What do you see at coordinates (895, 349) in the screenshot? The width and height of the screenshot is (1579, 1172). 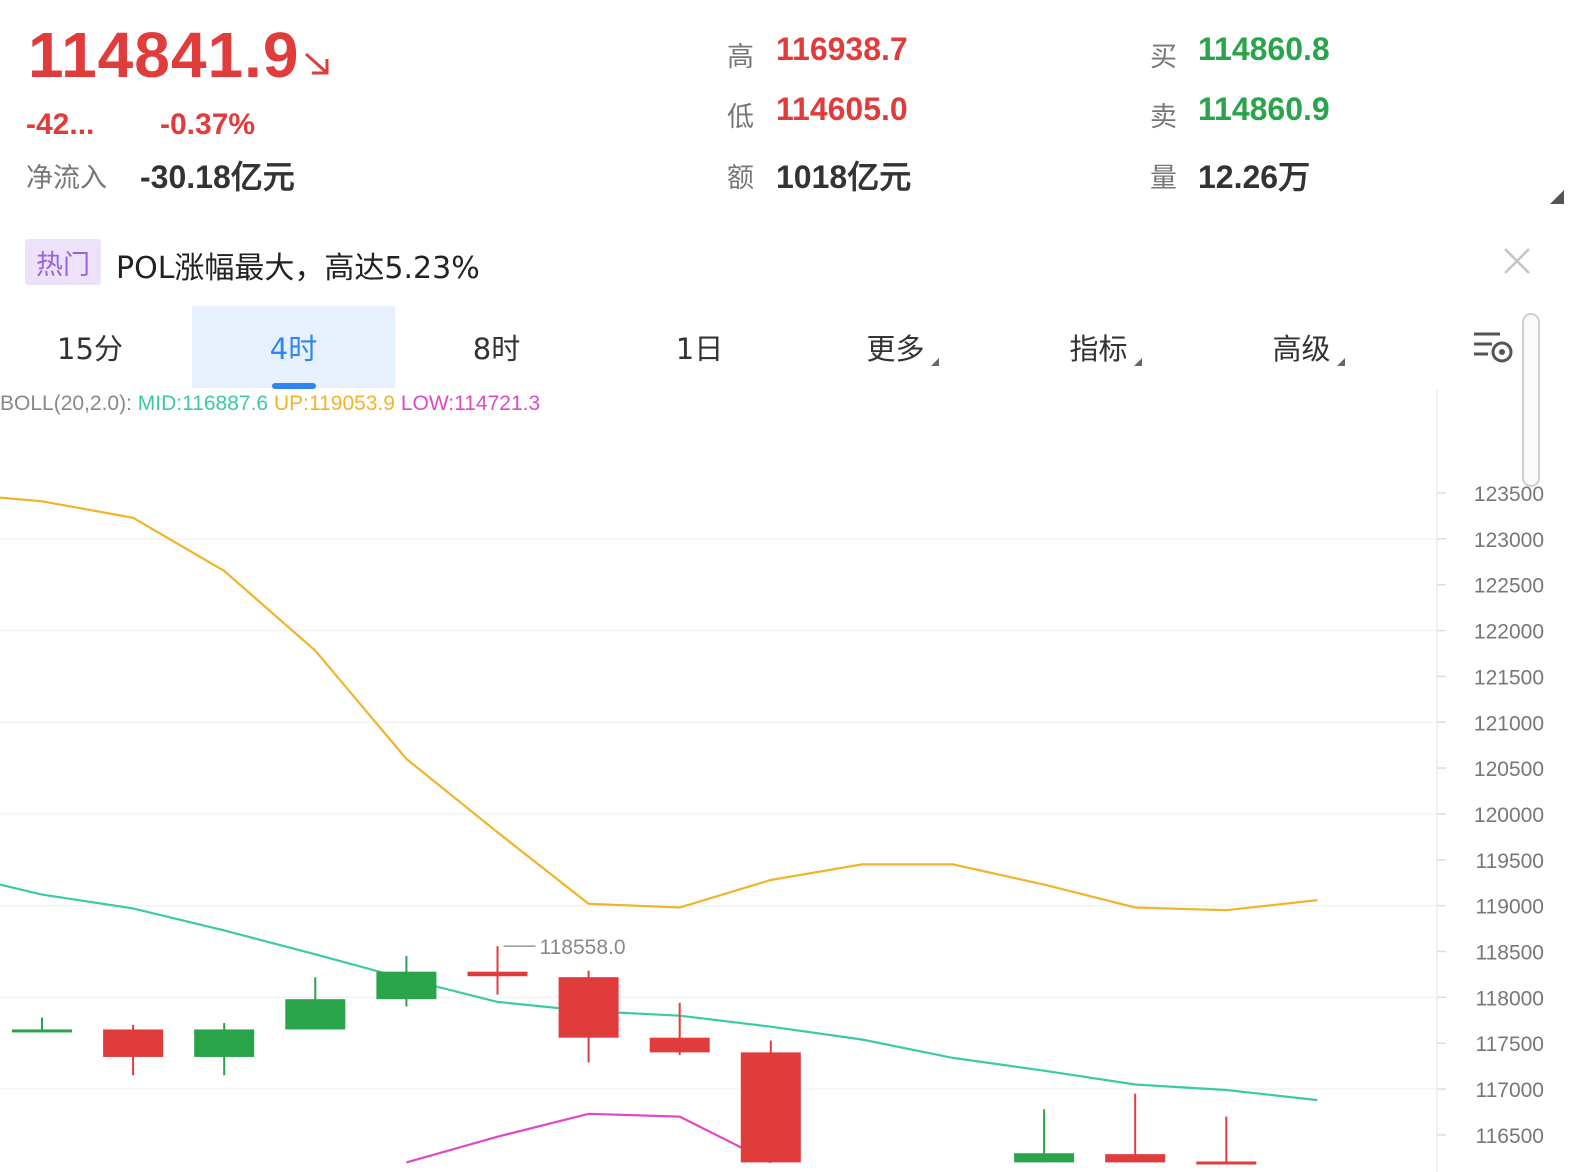 I see `tab-label: 更多` at bounding box center [895, 349].